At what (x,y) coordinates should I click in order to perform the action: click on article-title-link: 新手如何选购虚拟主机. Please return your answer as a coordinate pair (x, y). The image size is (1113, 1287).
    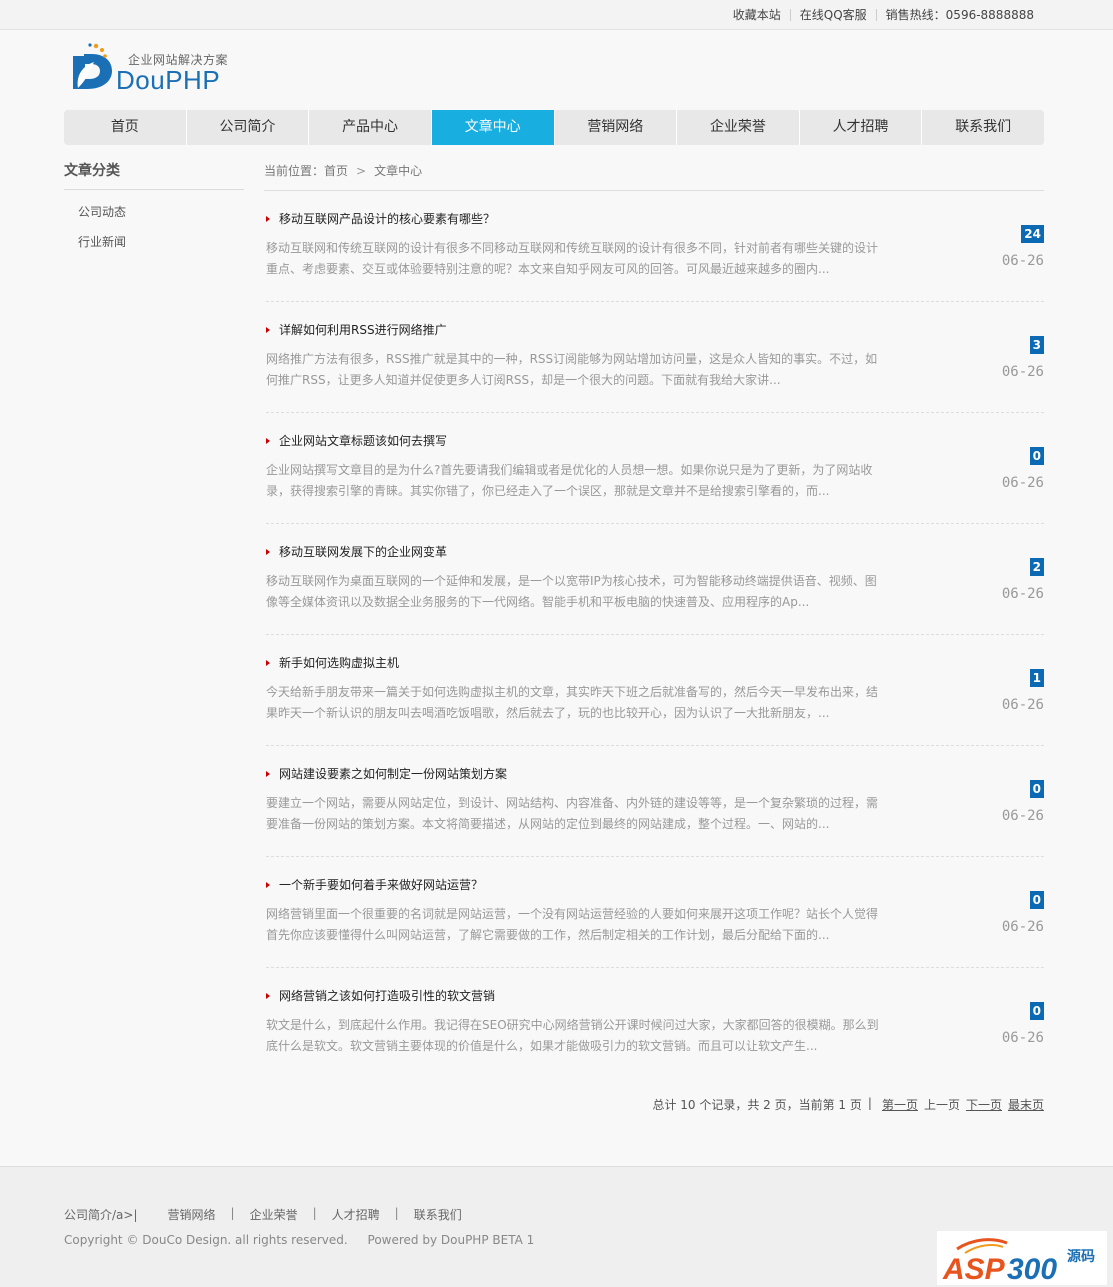
    Looking at the image, I should click on (332, 662).